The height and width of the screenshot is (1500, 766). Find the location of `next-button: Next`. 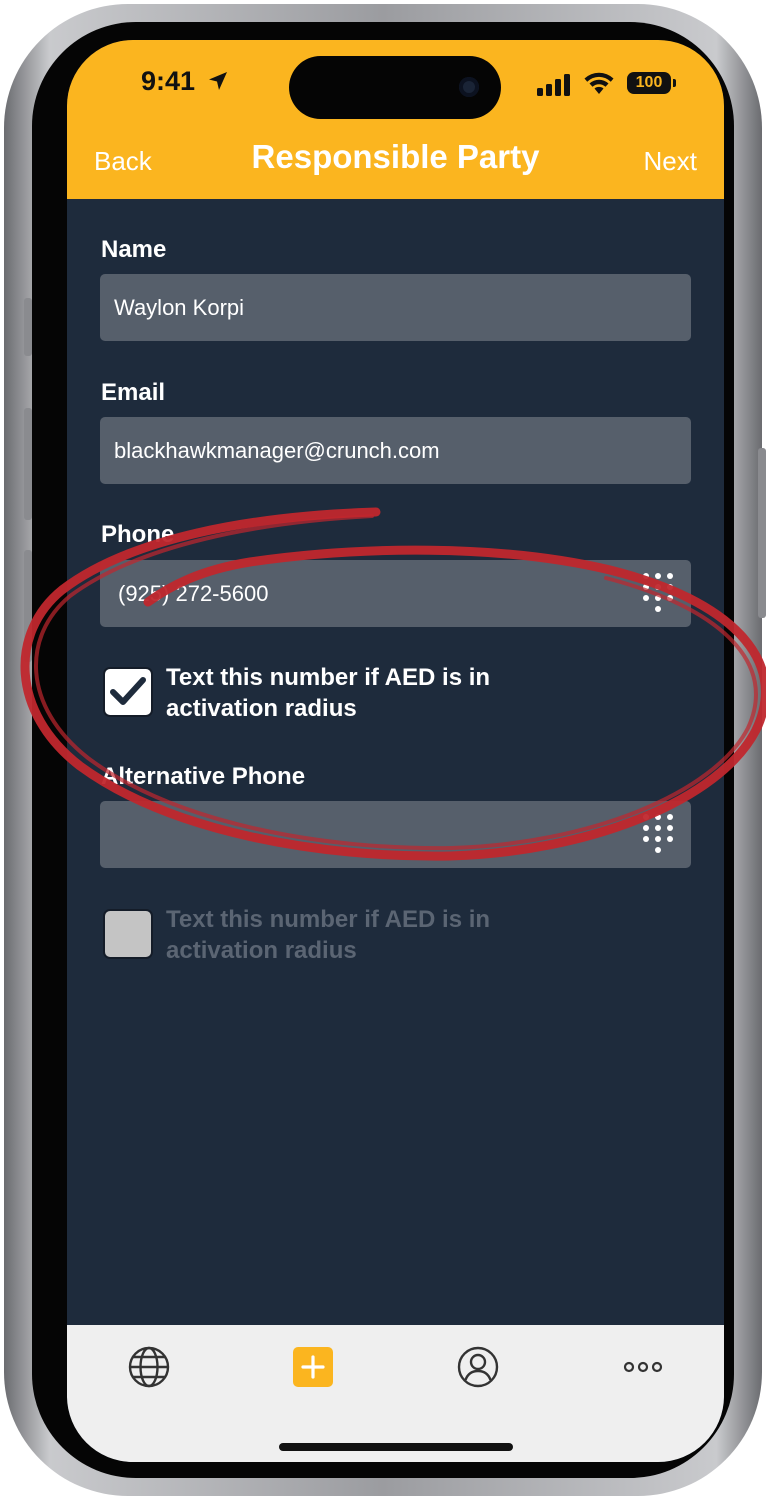

next-button: Next is located at coordinates (670, 161).